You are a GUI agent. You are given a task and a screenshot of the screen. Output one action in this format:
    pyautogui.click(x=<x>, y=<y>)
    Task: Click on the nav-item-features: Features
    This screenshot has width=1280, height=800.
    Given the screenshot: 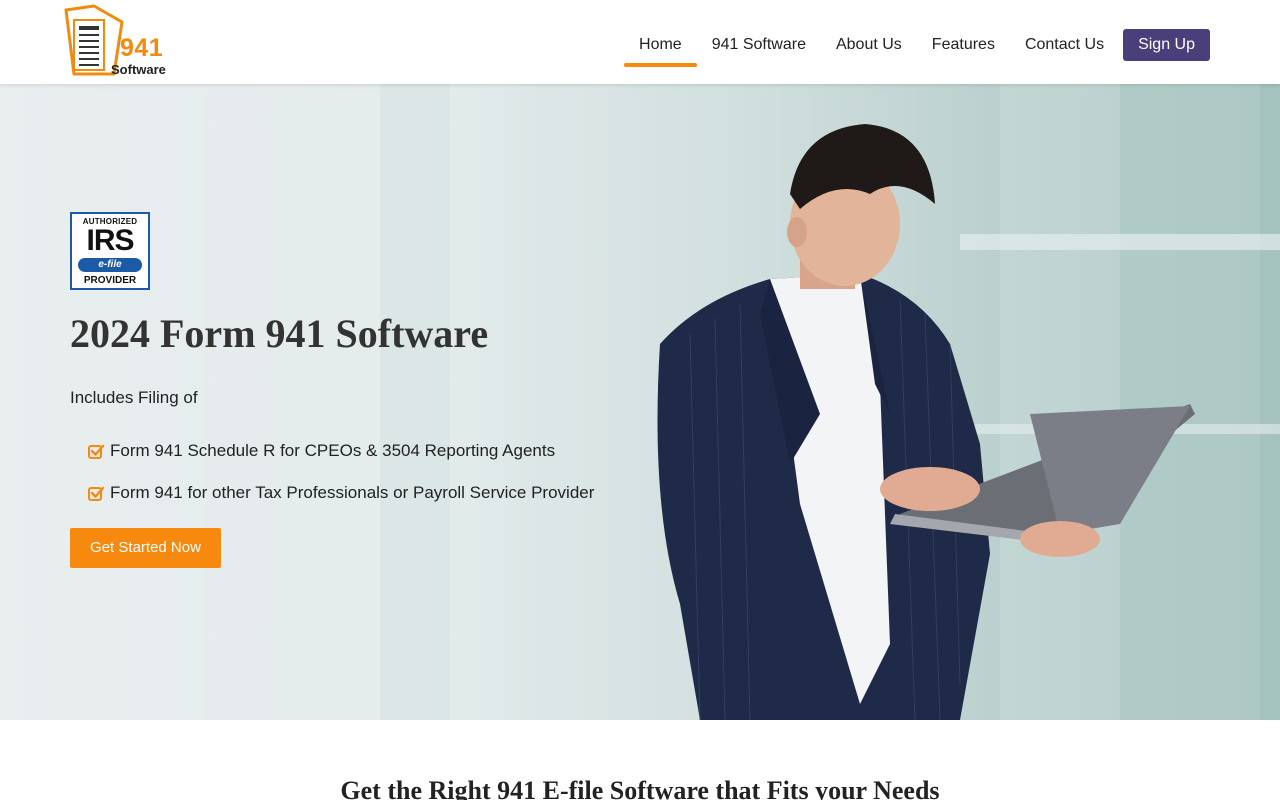 What is the action you would take?
    pyautogui.click(x=963, y=45)
    